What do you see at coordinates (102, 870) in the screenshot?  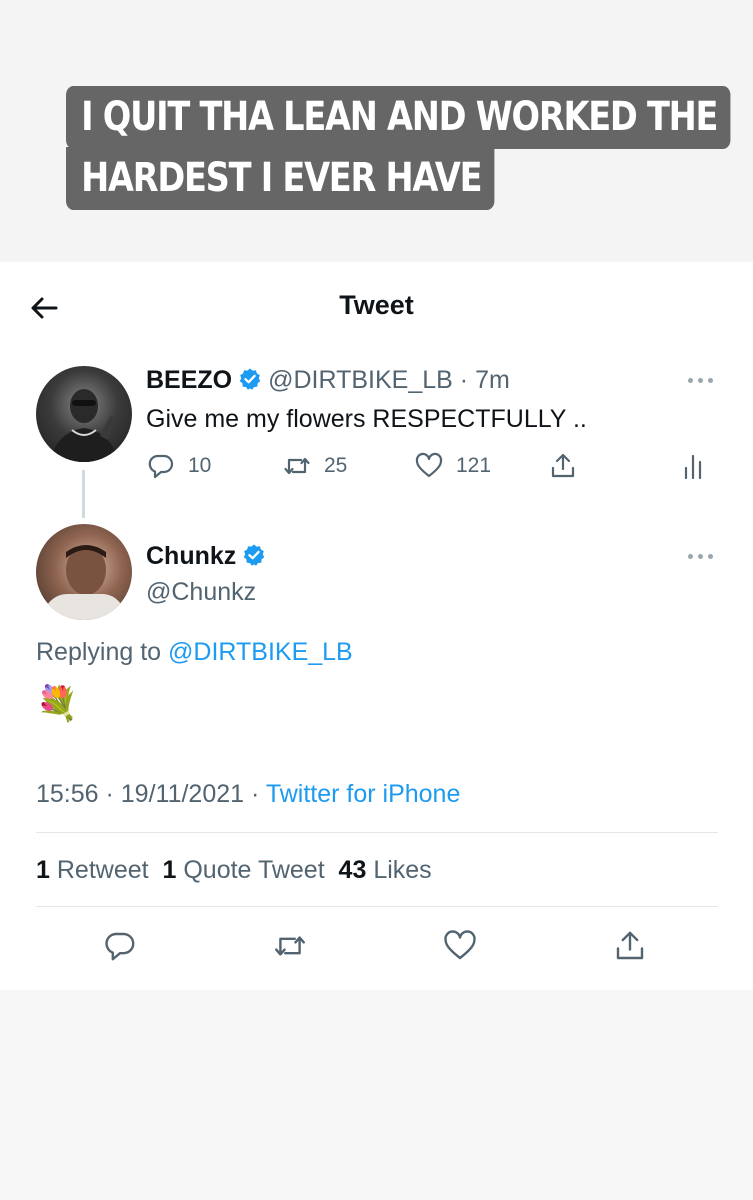 I see `retweet-stat-label: Retweet` at bounding box center [102, 870].